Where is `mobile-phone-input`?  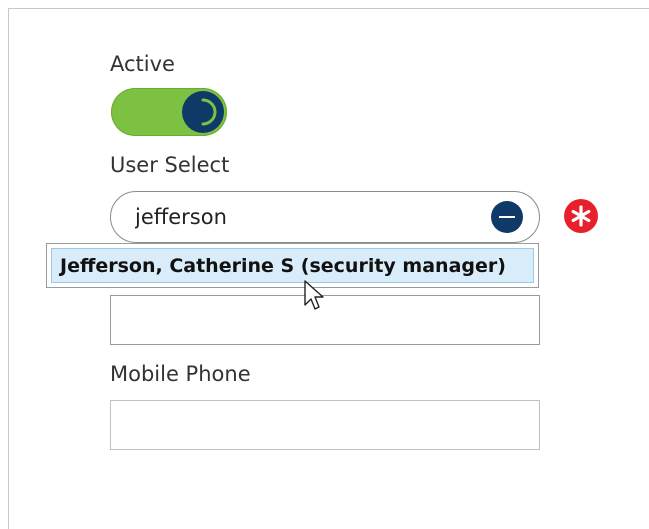 mobile-phone-input is located at coordinates (325, 425).